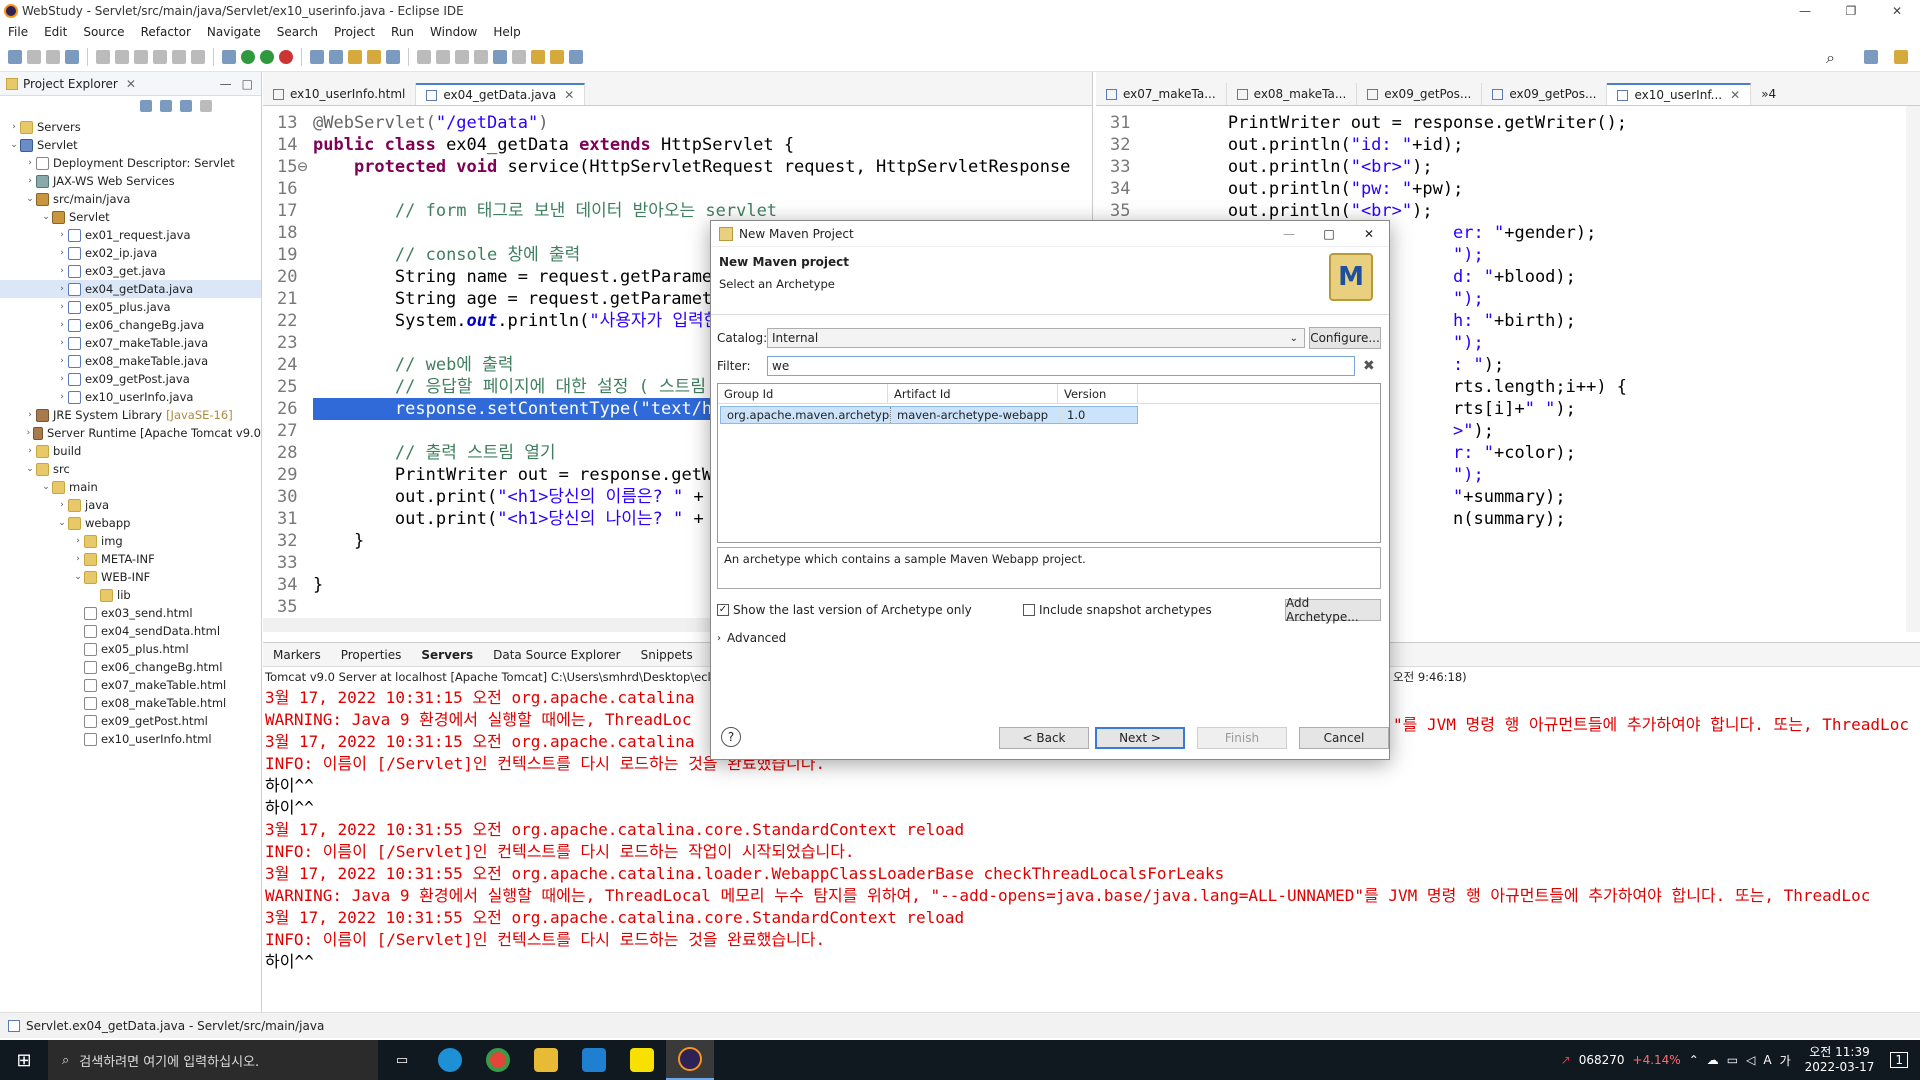  I want to click on include-snapshot-checkbox, so click(1029, 610).